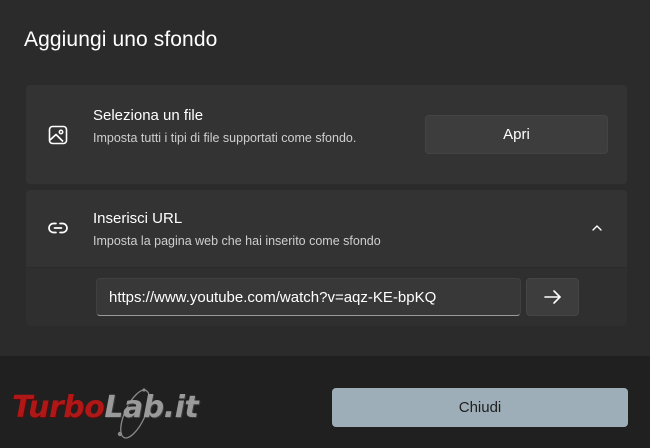 Image resolution: width=650 pixels, height=448 pixels. I want to click on select-file-title: Seleziona un file, so click(148, 115).